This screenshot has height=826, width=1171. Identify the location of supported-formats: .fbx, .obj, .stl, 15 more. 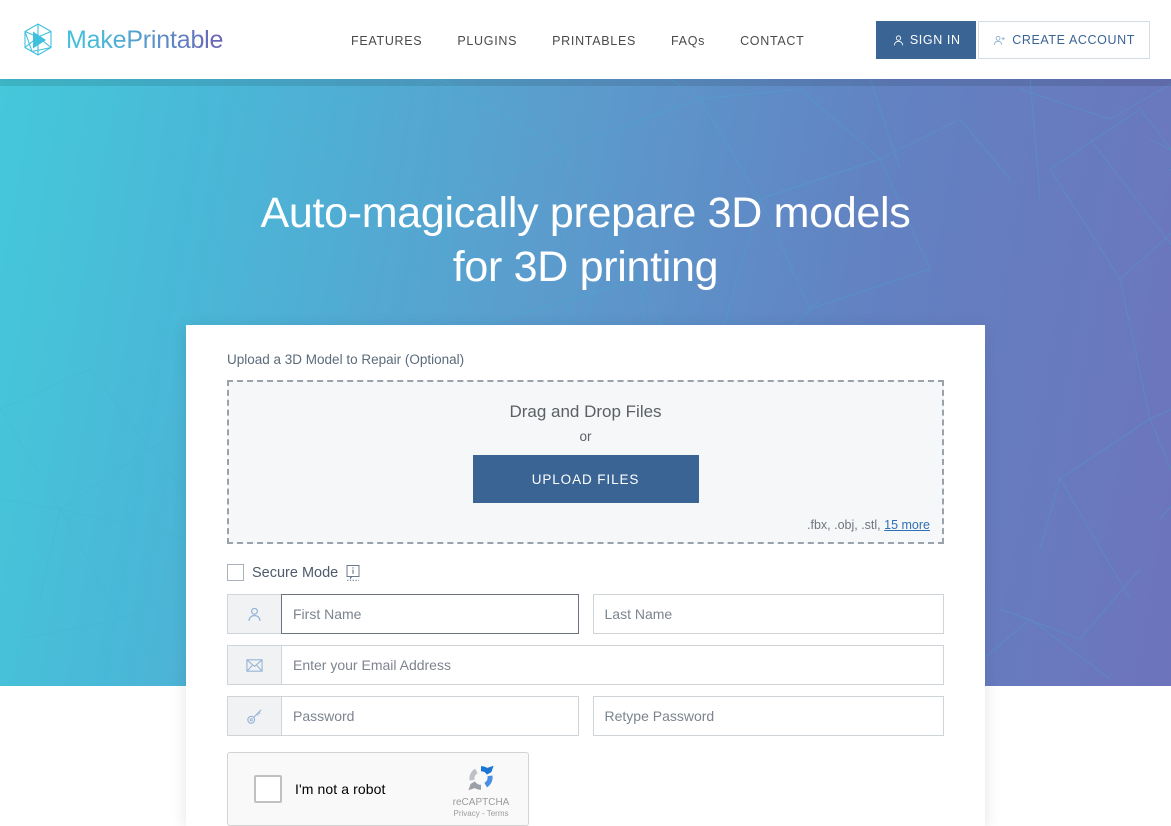
(868, 525).